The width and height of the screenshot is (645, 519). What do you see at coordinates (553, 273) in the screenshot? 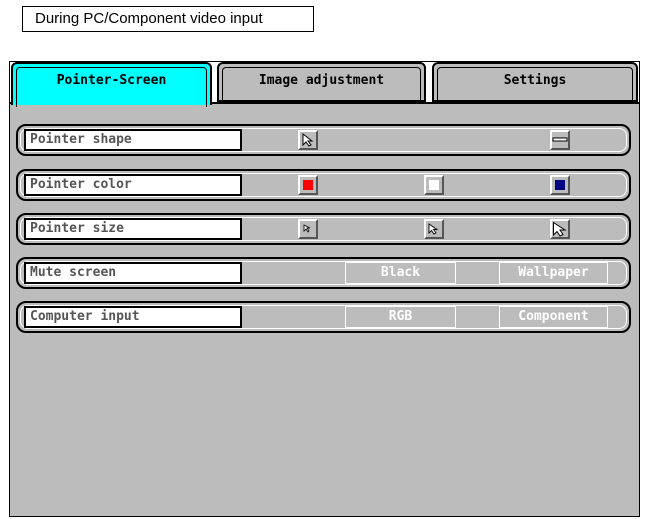
I see `wallpaper-button: Wallpaper` at bounding box center [553, 273].